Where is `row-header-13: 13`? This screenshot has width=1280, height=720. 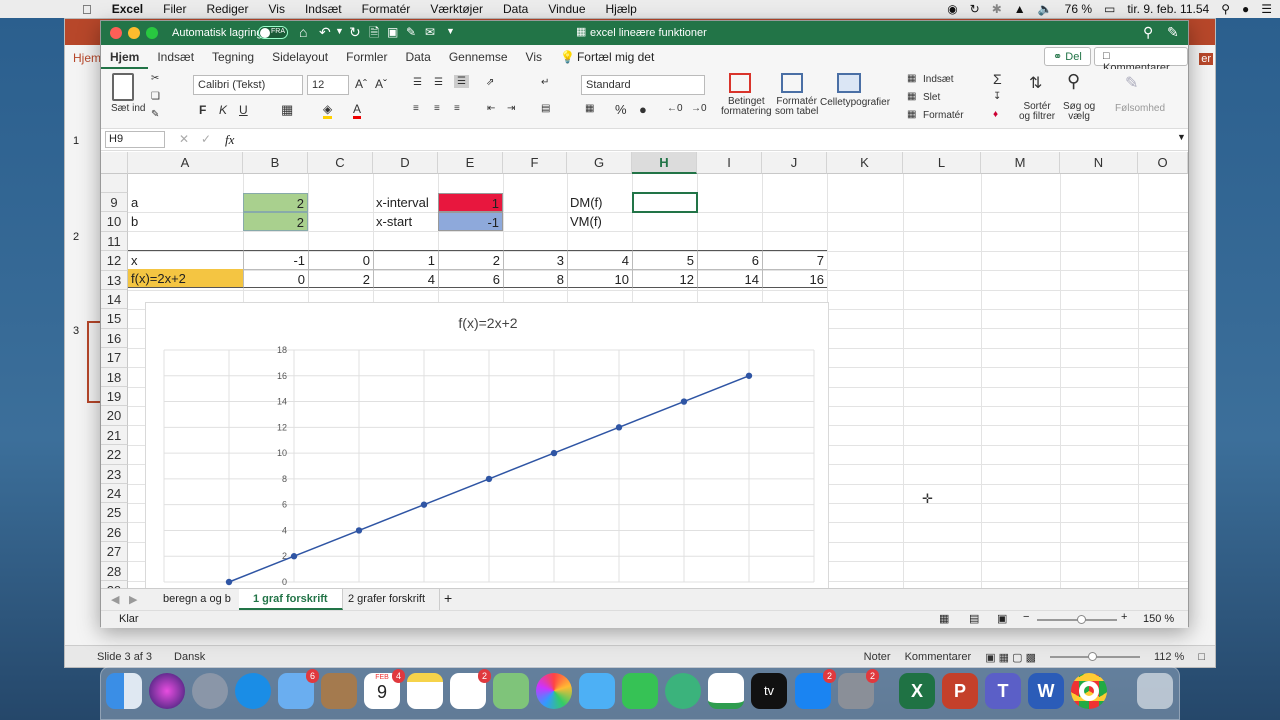
row-header-13: 13 is located at coordinates (114, 280).